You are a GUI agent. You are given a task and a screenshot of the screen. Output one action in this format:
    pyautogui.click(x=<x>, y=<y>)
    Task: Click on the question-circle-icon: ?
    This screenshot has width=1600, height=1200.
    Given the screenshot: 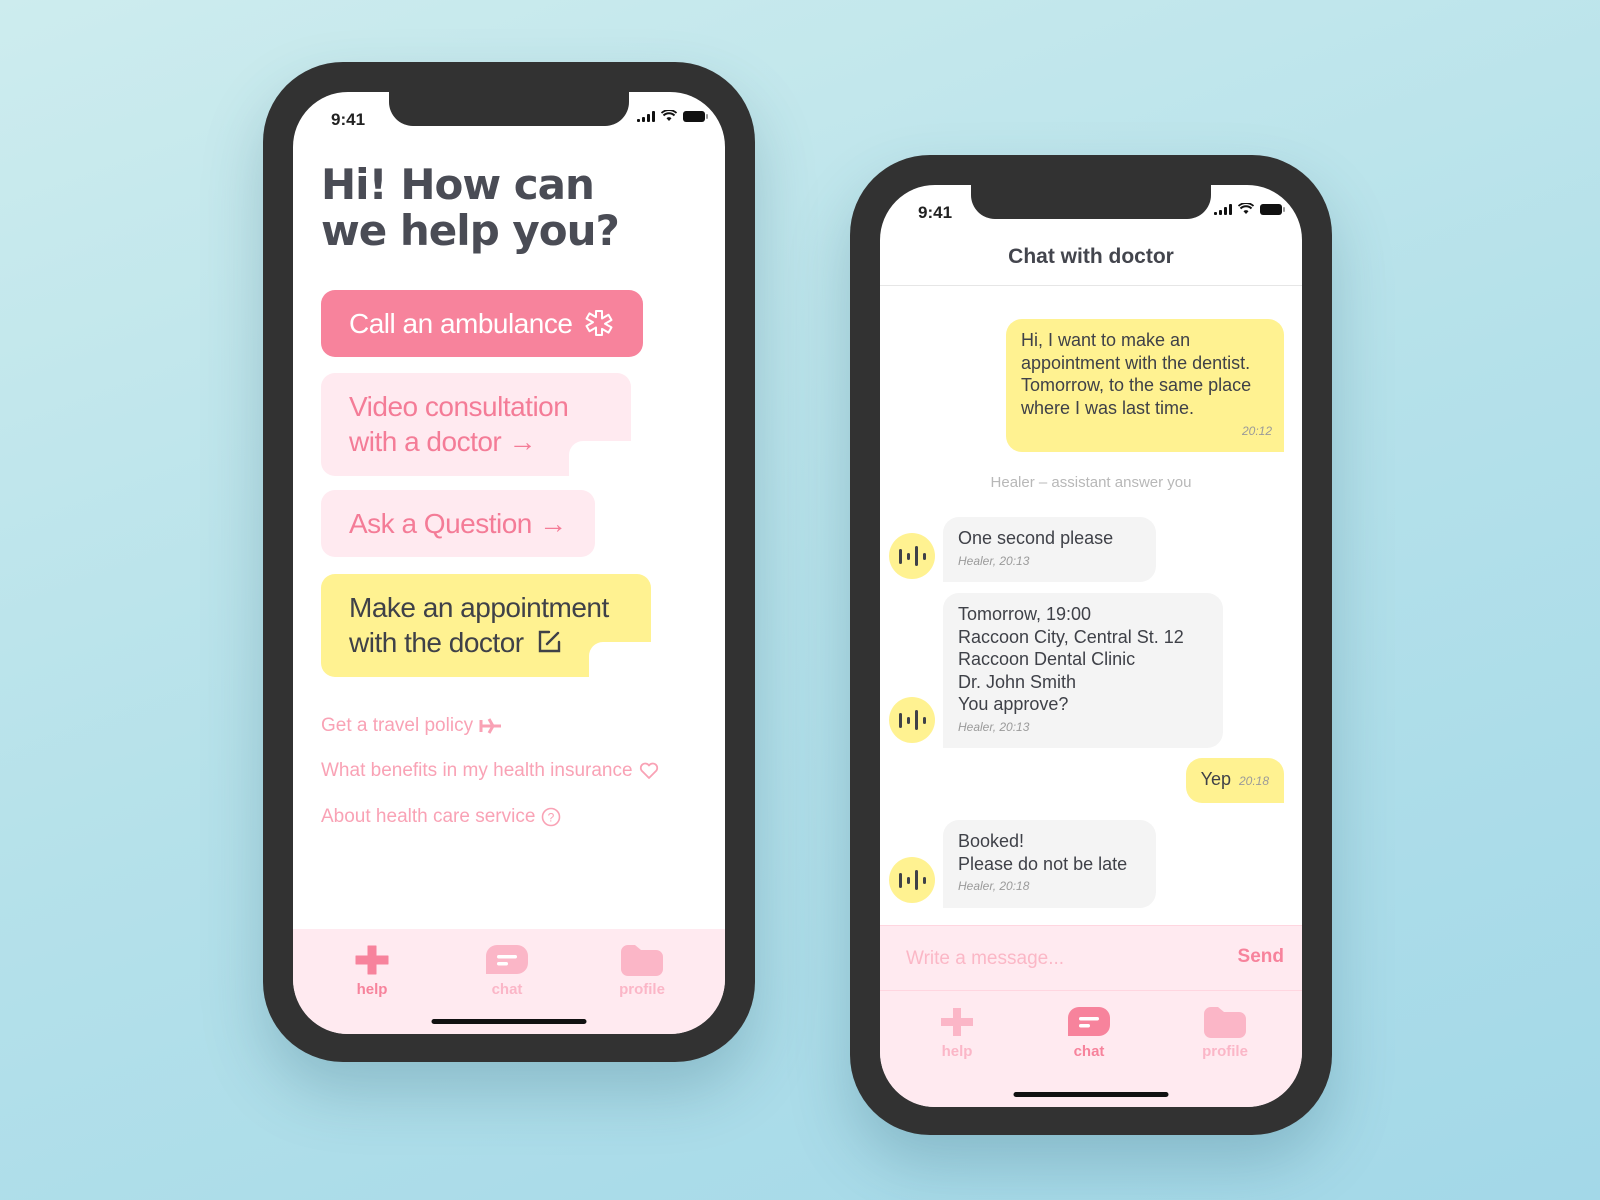 What is the action you would take?
    pyautogui.click(x=551, y=817)
    